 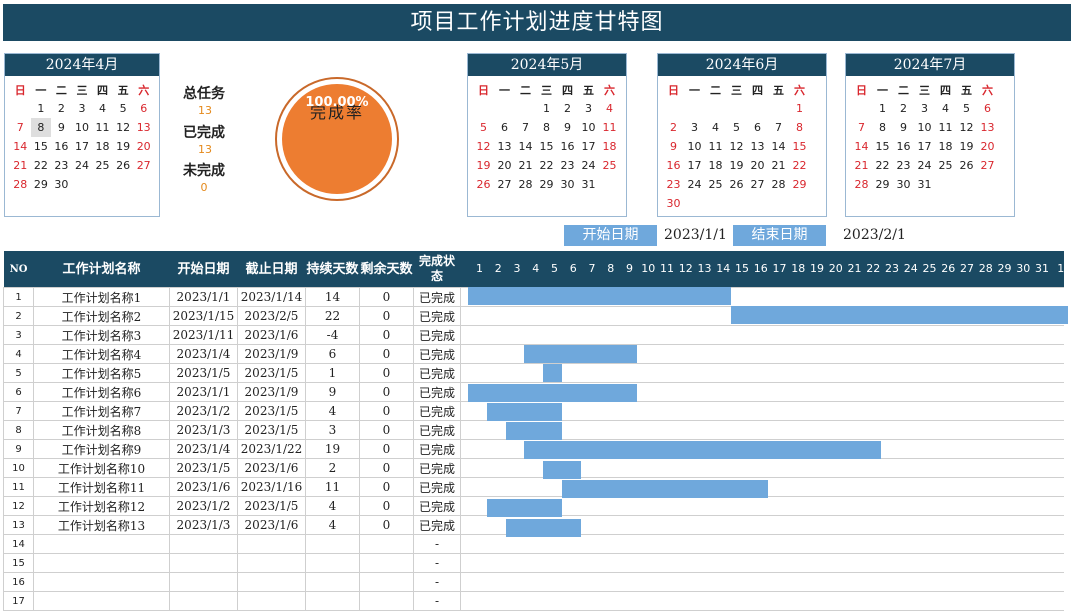 I want to click on duration-days-cell: 2, so click(x=332, y=468).